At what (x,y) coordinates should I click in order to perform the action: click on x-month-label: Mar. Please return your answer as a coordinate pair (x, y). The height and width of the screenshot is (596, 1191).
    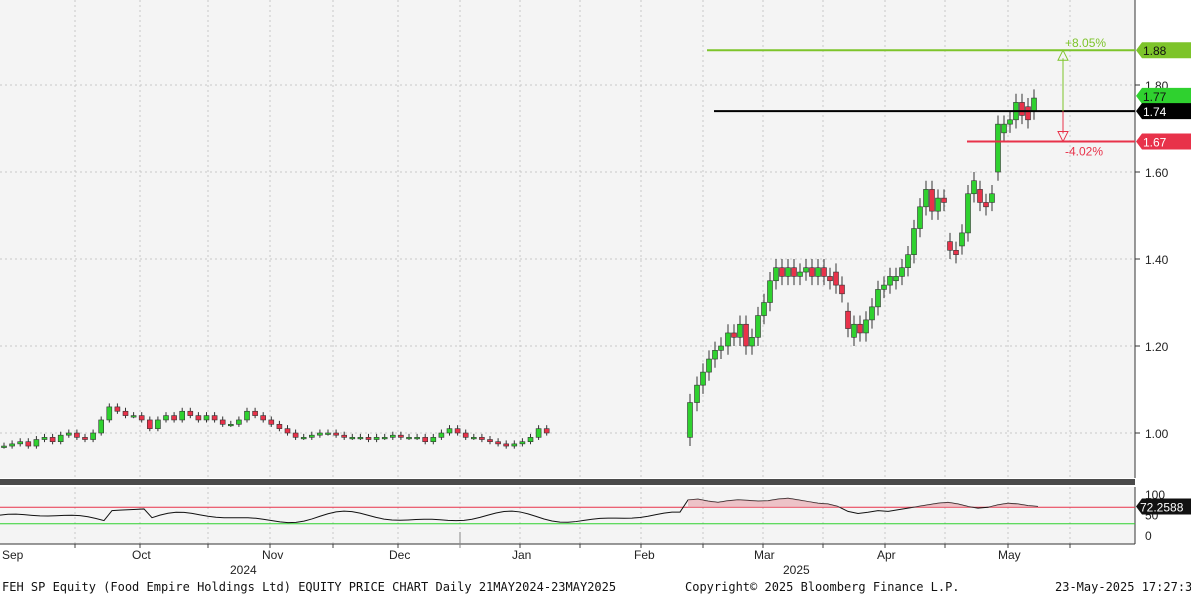
    Looking at the image, I should click on (764, 555).